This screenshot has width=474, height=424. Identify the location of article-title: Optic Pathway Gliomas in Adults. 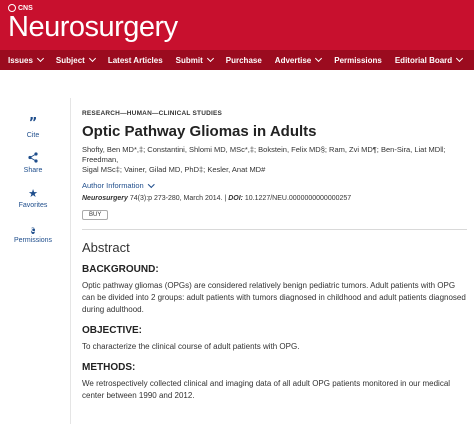
(199, 131).